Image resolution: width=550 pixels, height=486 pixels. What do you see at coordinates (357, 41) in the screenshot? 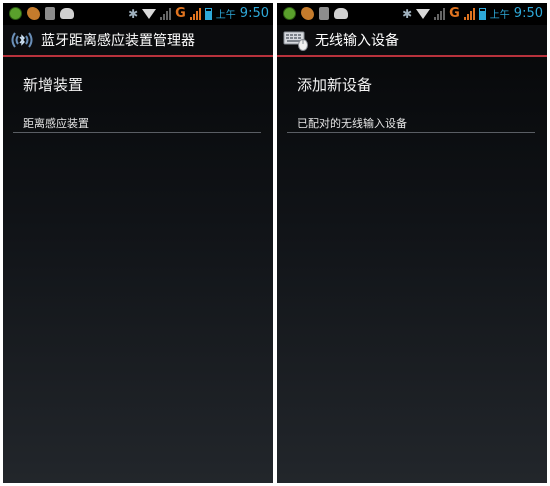
I see `page-title: 无线输入设备` at bounding box center [357, 41].